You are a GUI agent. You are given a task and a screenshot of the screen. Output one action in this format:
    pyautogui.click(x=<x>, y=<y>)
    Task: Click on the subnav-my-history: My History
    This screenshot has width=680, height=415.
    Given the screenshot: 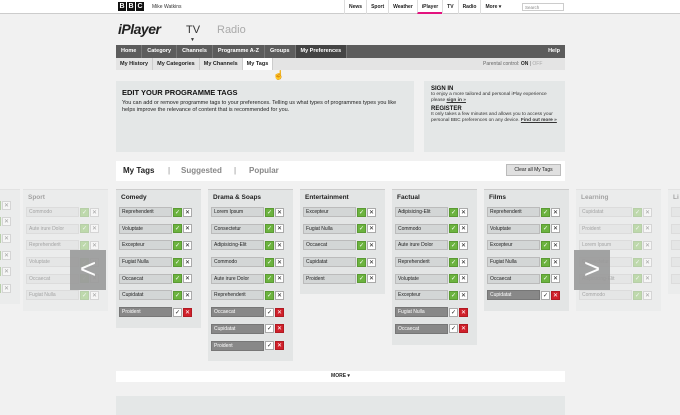 What is the action you would take?
    pyautogui.click(x=135, y=64)
    